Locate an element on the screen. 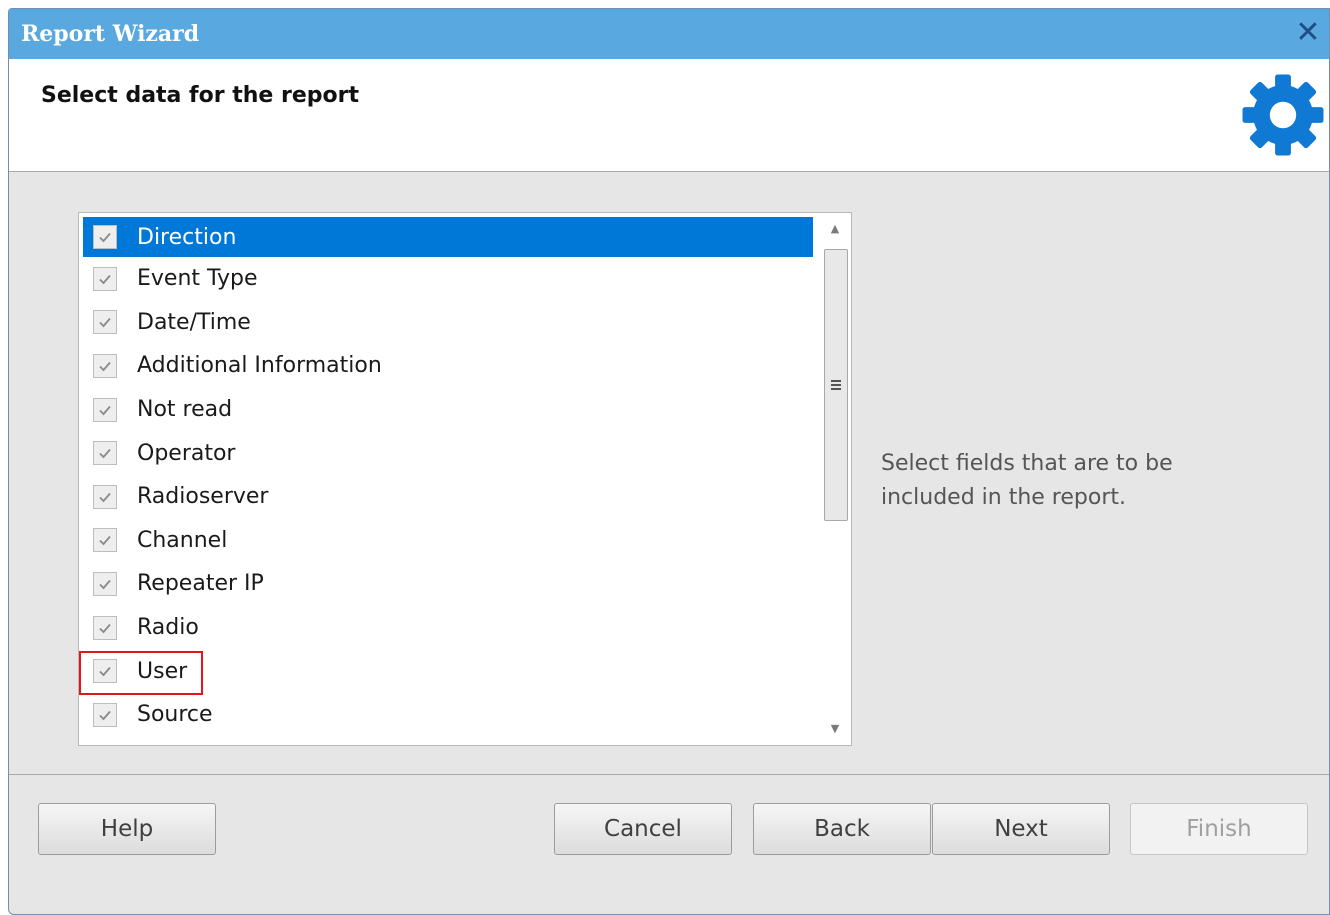 The height and width of the screenshot is (915, 1330). list-item-label: Channel is located at coordinates (182, 540).